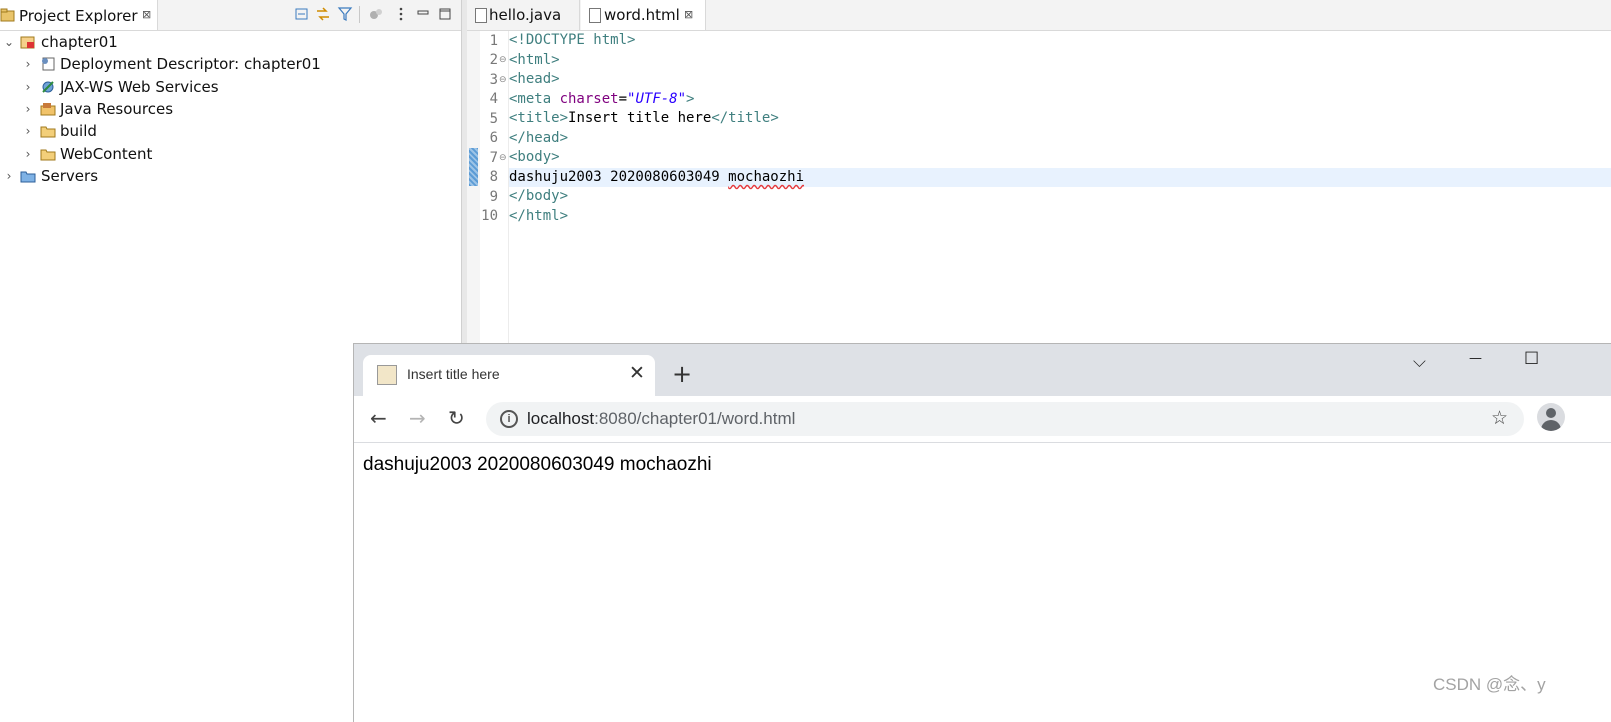  Describe the element at coordinates (190, 64) in the screenshot. I see `tree-item-label: Deployment Descriptor: chapter01` at that location.